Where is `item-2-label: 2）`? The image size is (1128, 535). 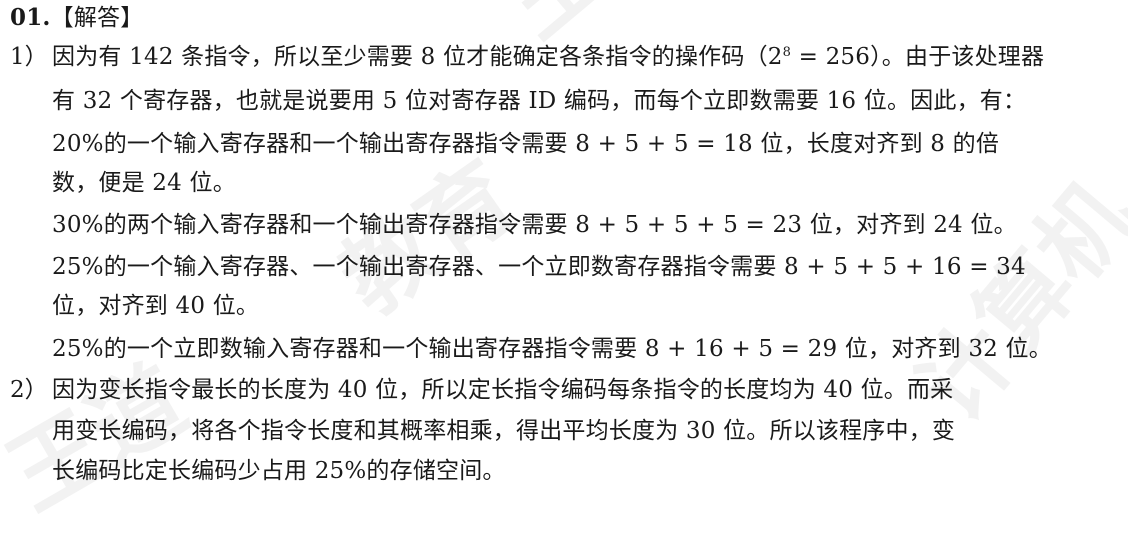 item-2-label: 2） is located at coordinates (29, 390).